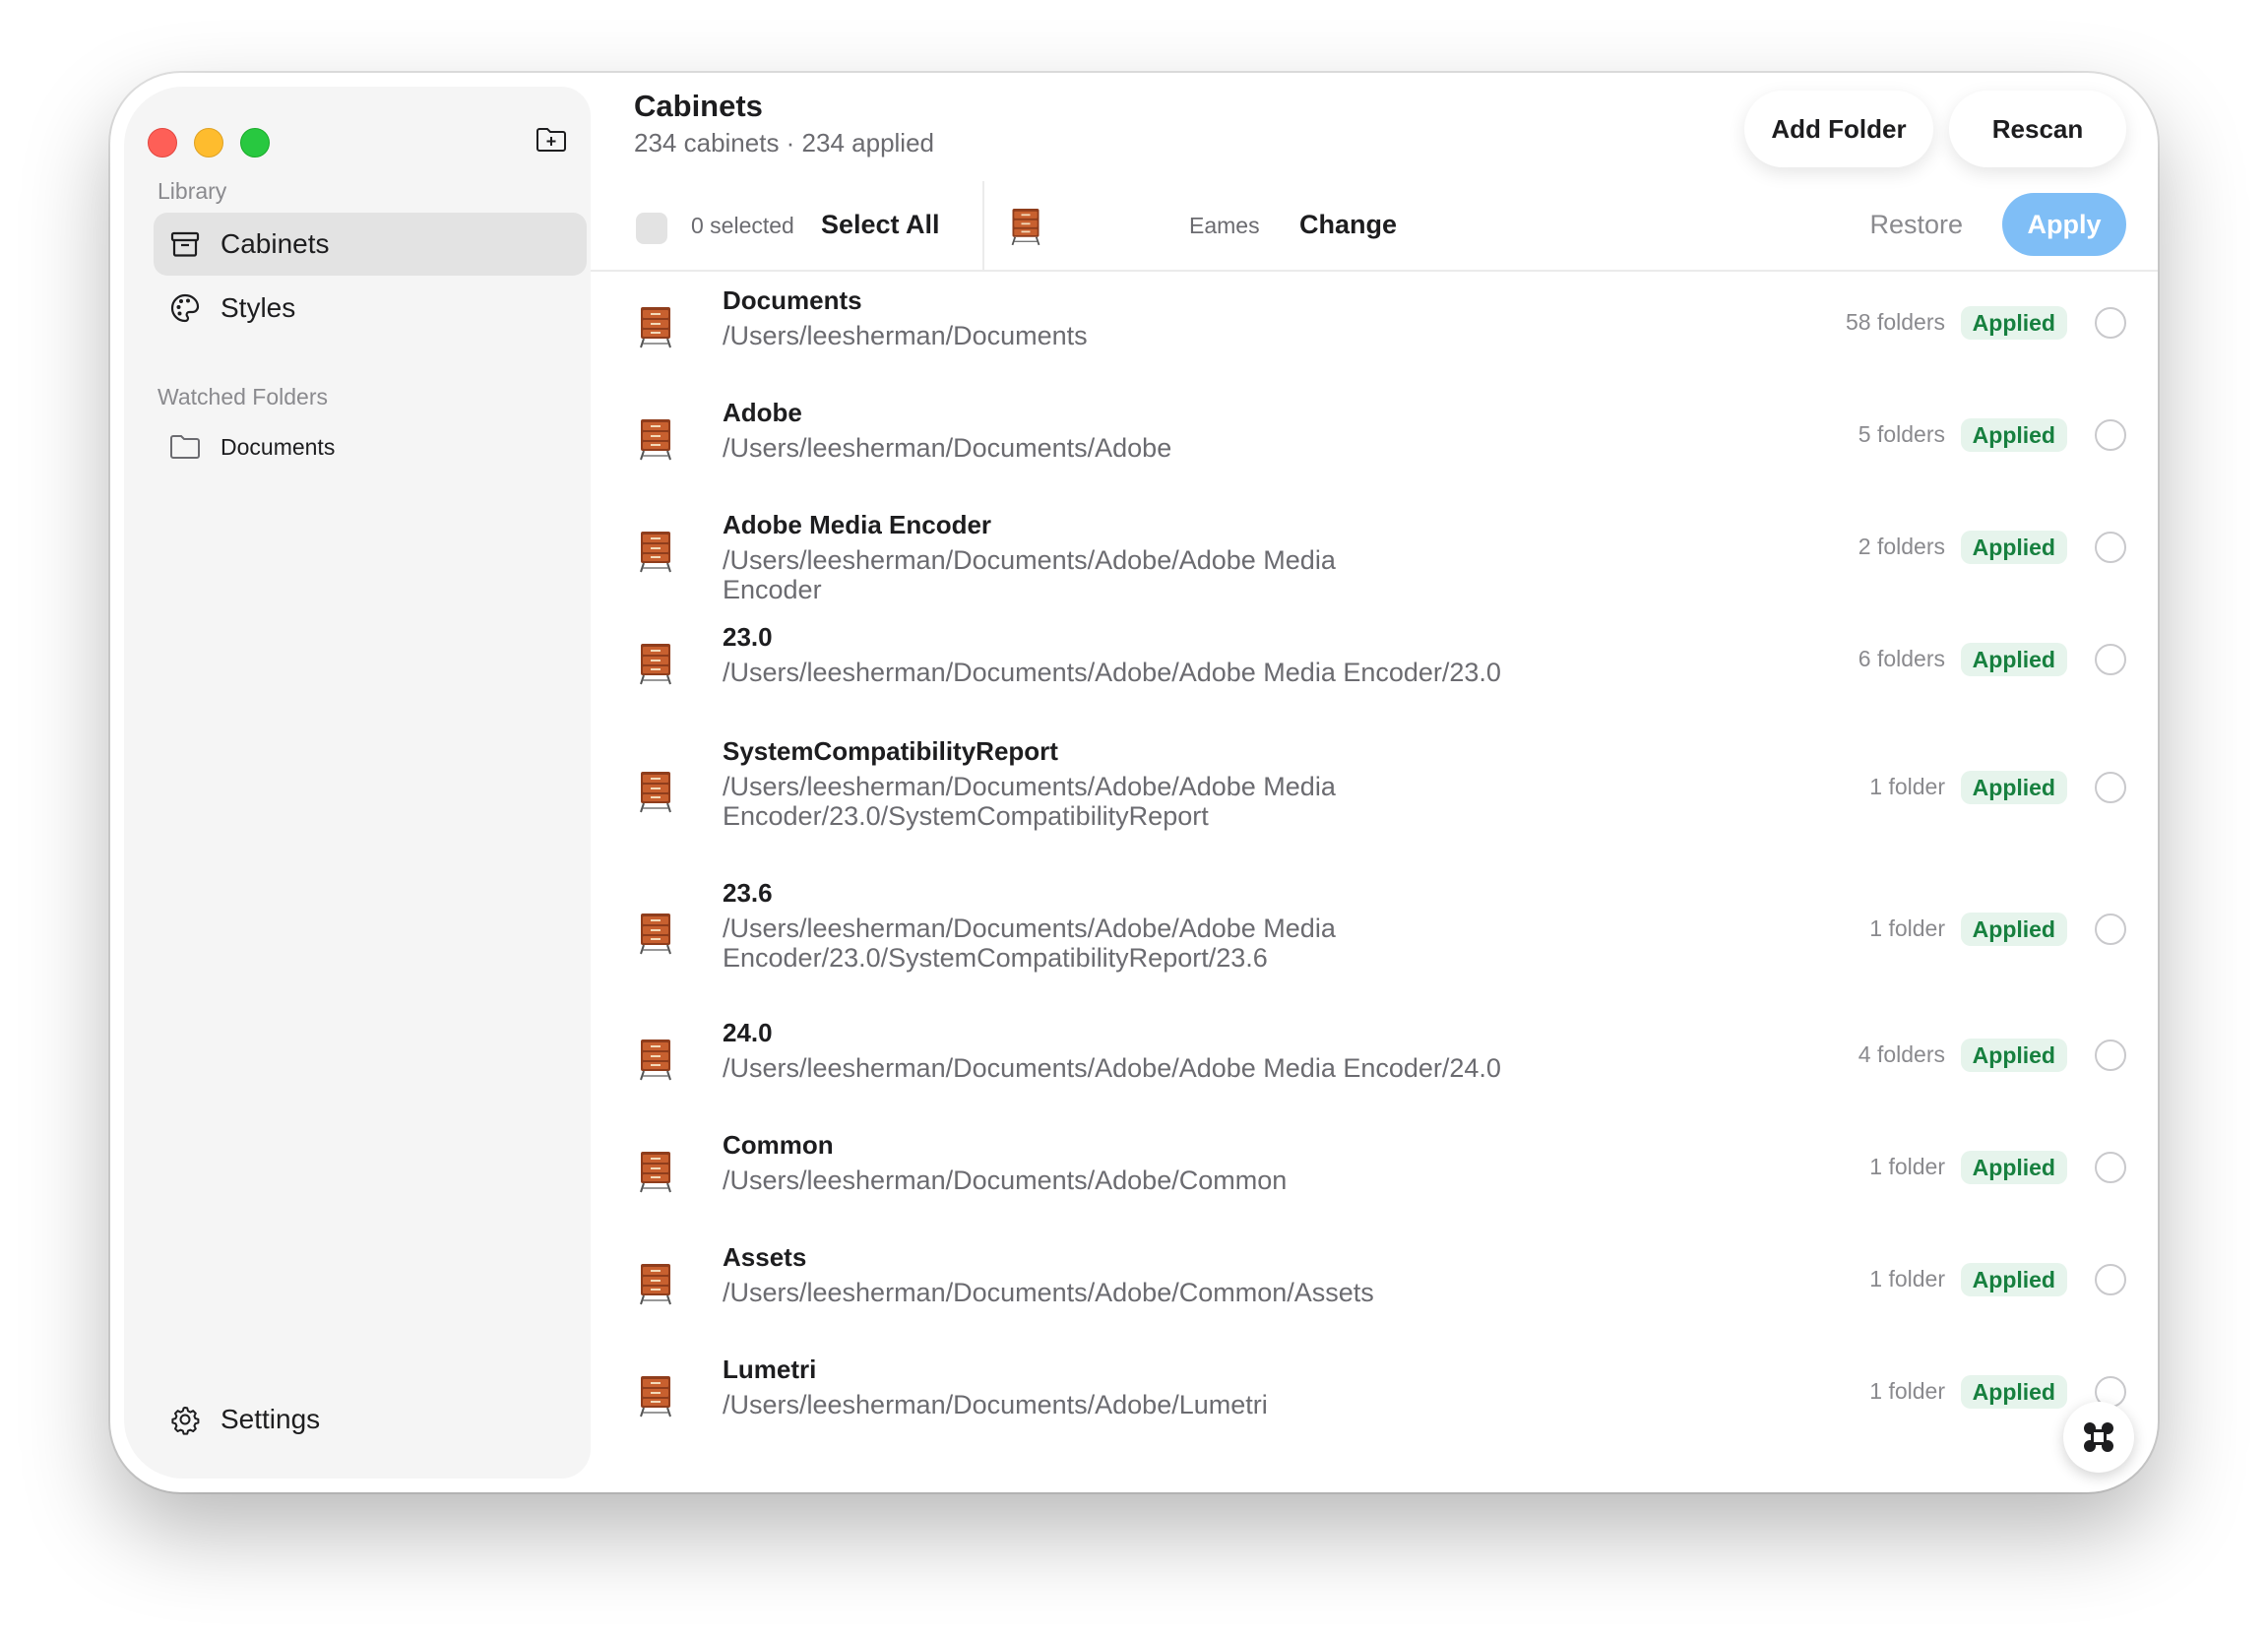  What do you see at coordinates (370, 1419) in the screenshot?
I see `settings-button: Settings` at bounding box center [370, 1419].